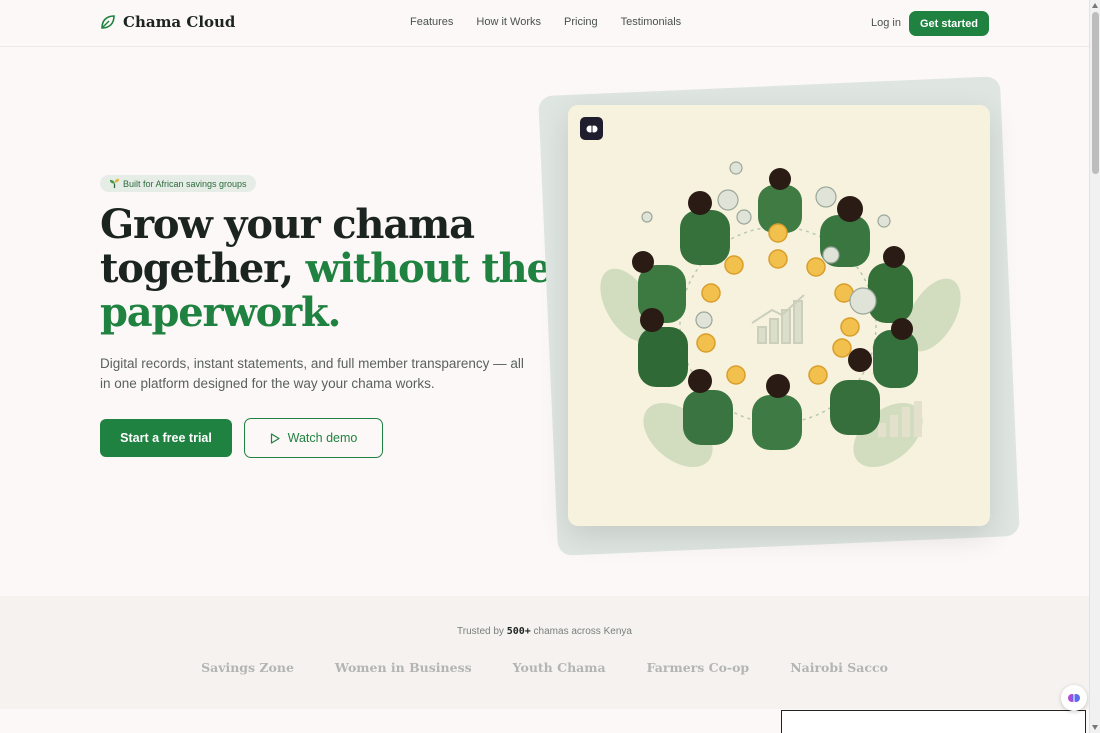 Image resolution: width=1100 pixels, height=733 pixels. I want to click on headline-line-1: Grow your chama, so click(287, 224).